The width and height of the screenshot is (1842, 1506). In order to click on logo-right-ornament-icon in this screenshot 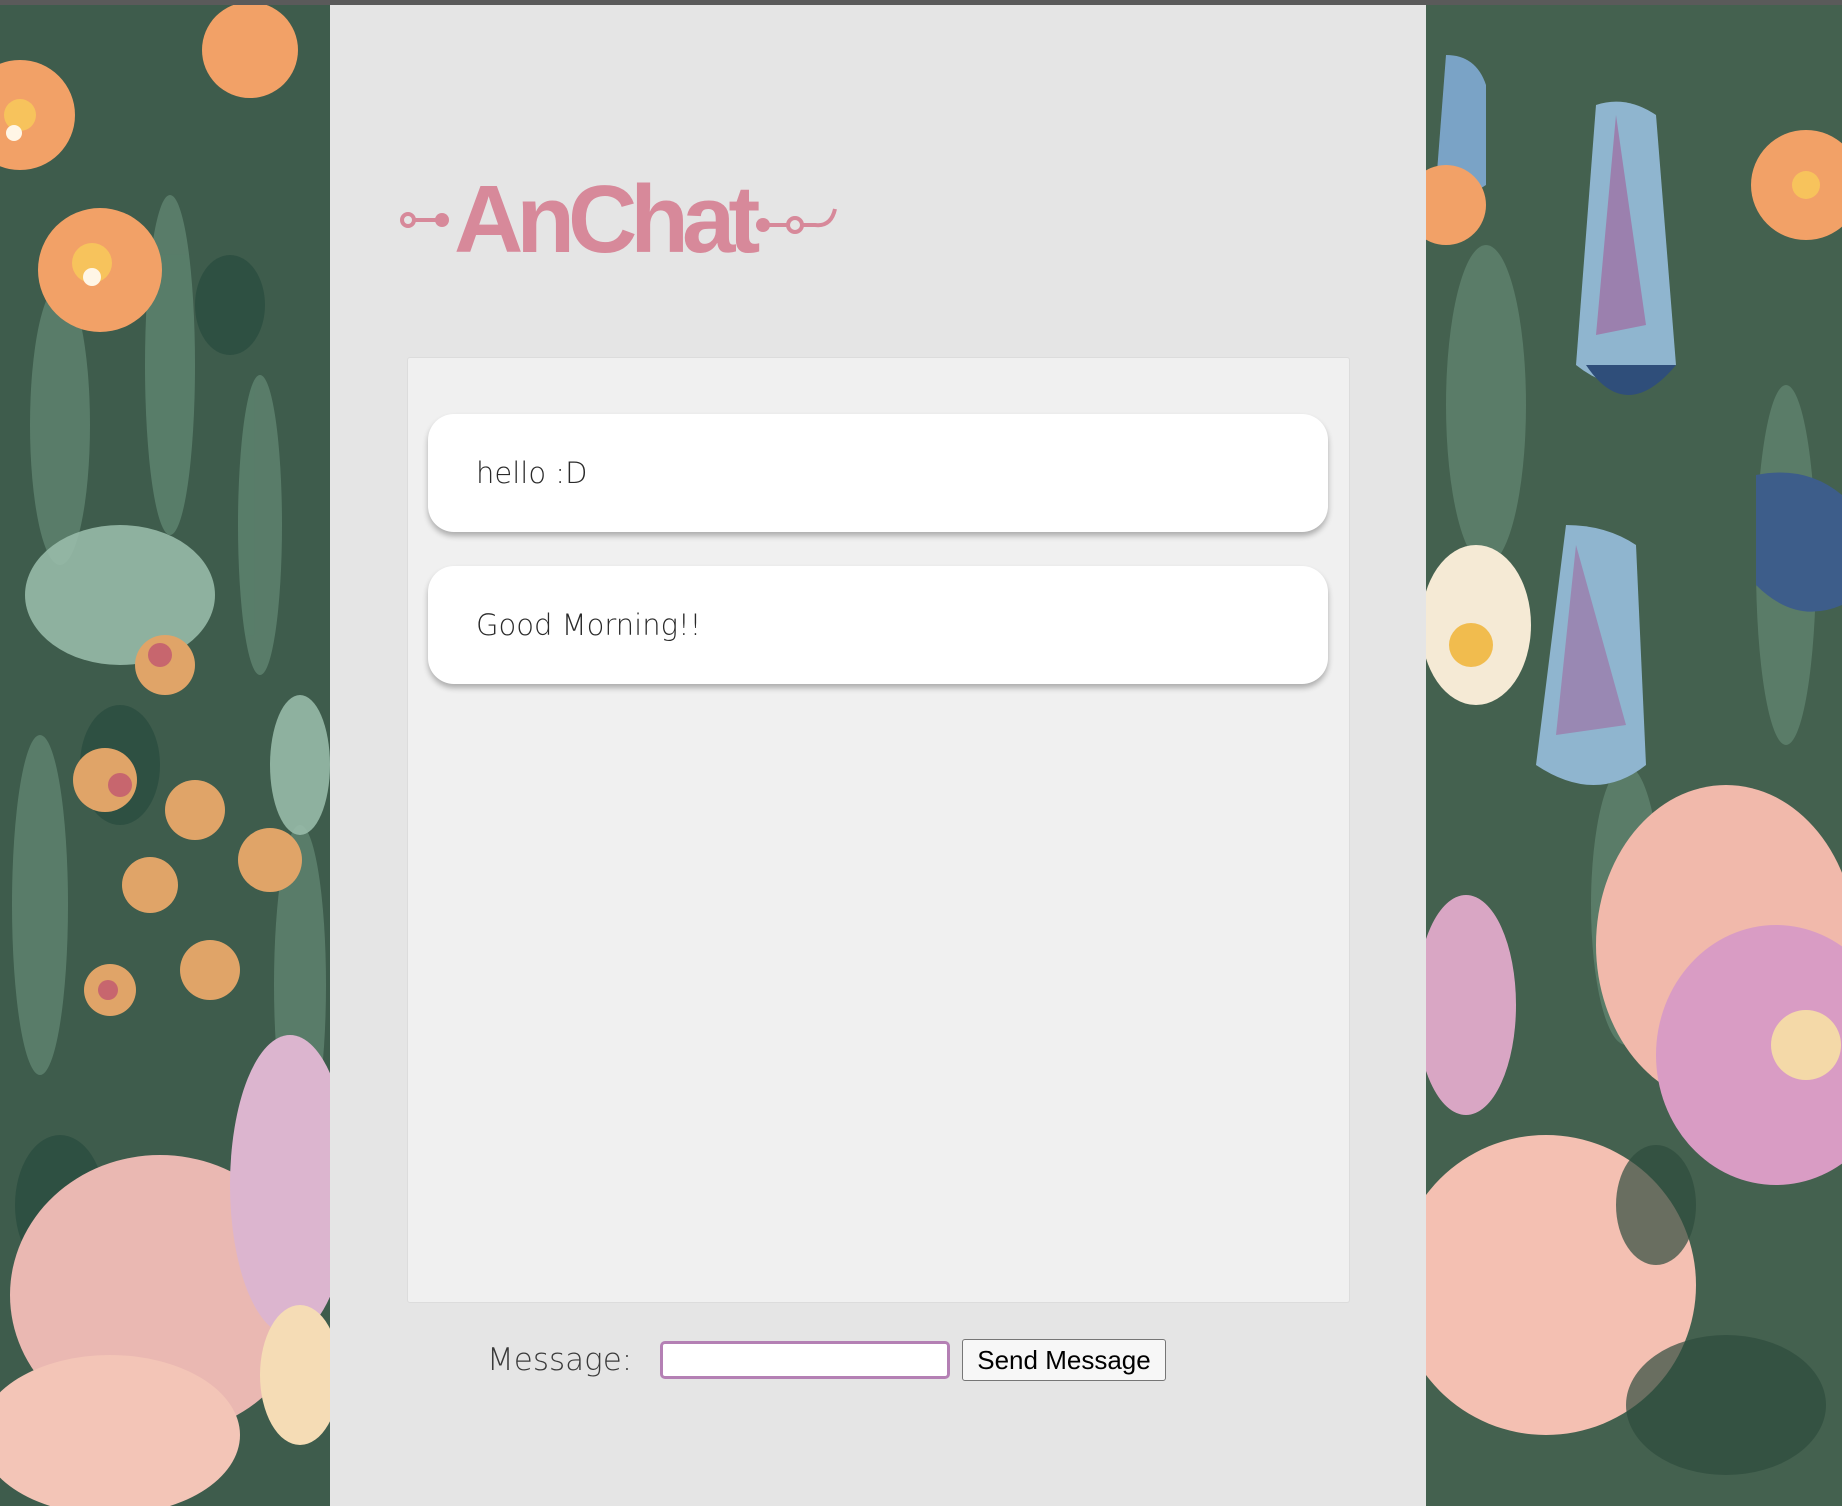, I will do `click(797, 221)`.